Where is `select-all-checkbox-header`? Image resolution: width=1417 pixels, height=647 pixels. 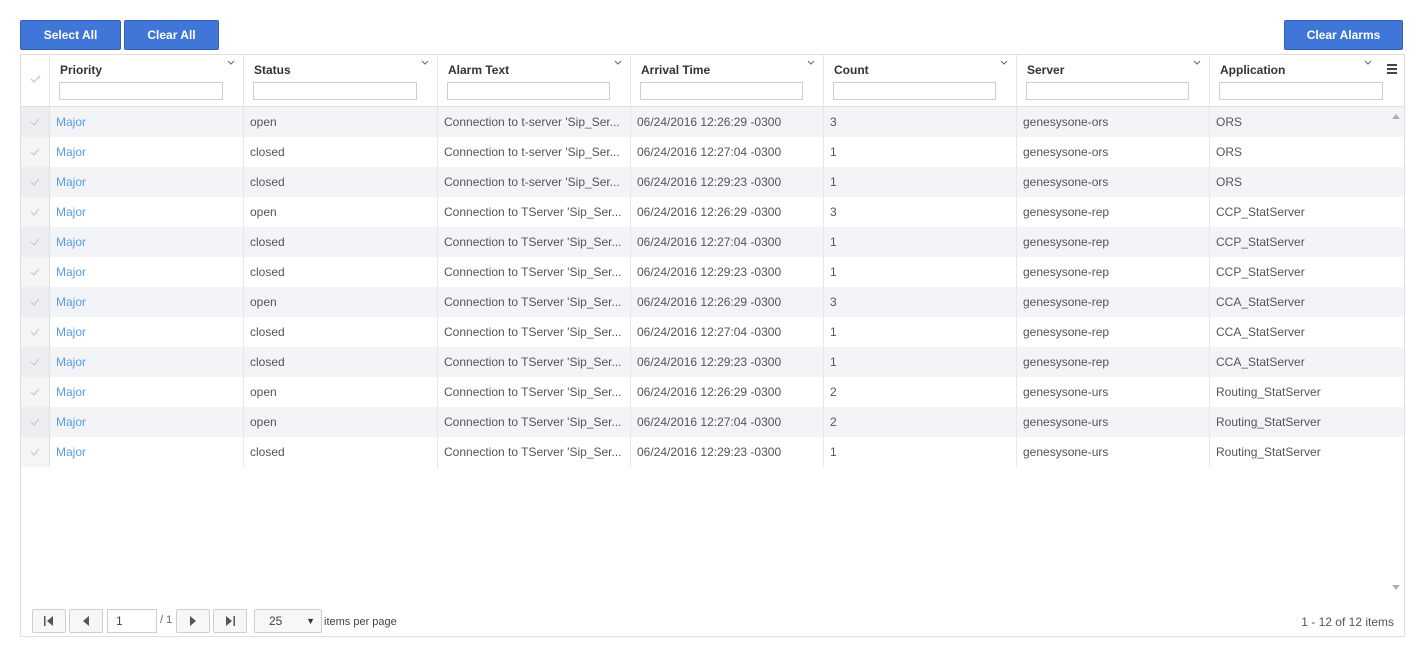
select-all-checkbox-header is located at coordinates (35, 80).